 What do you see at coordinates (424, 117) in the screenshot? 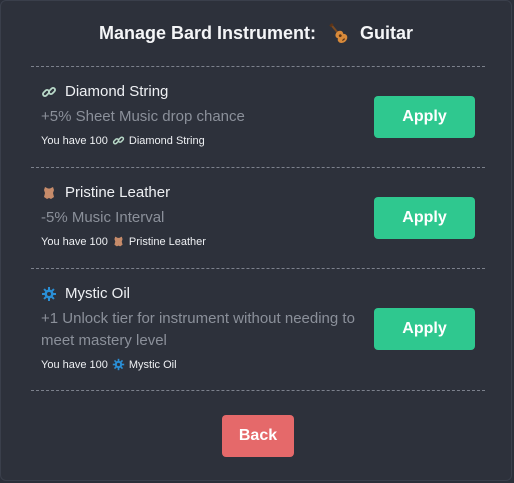
I see `apply-diamond-string-button: Apply` at bounding box center [424, 117].